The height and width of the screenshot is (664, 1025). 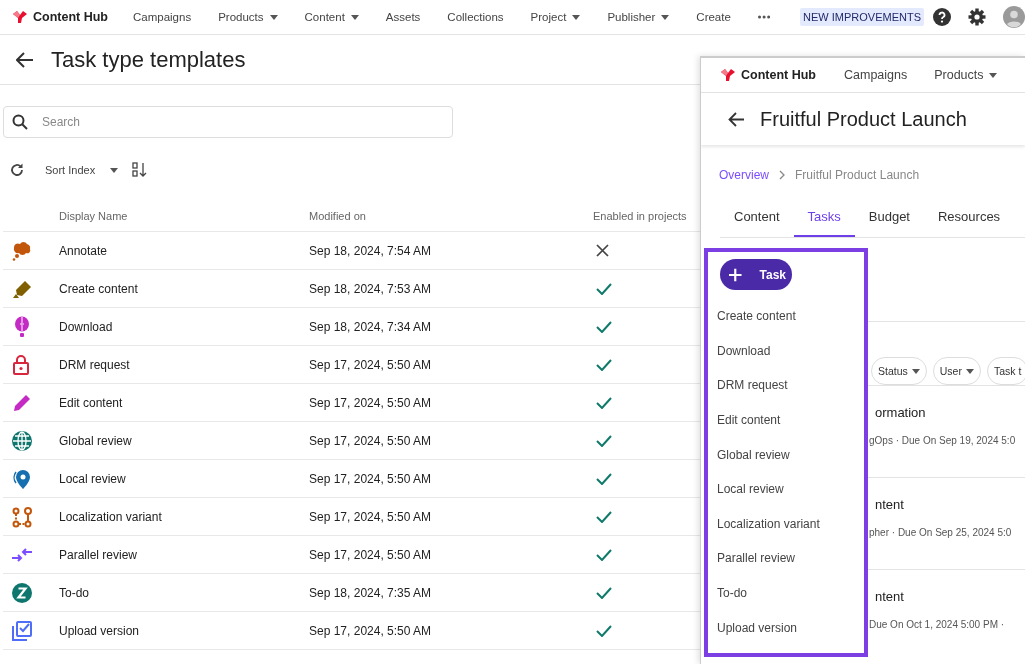 What do you see at coordinates (757, 219) in the screenshot?
I see `tab: Content` at bounding box center [757, 219].